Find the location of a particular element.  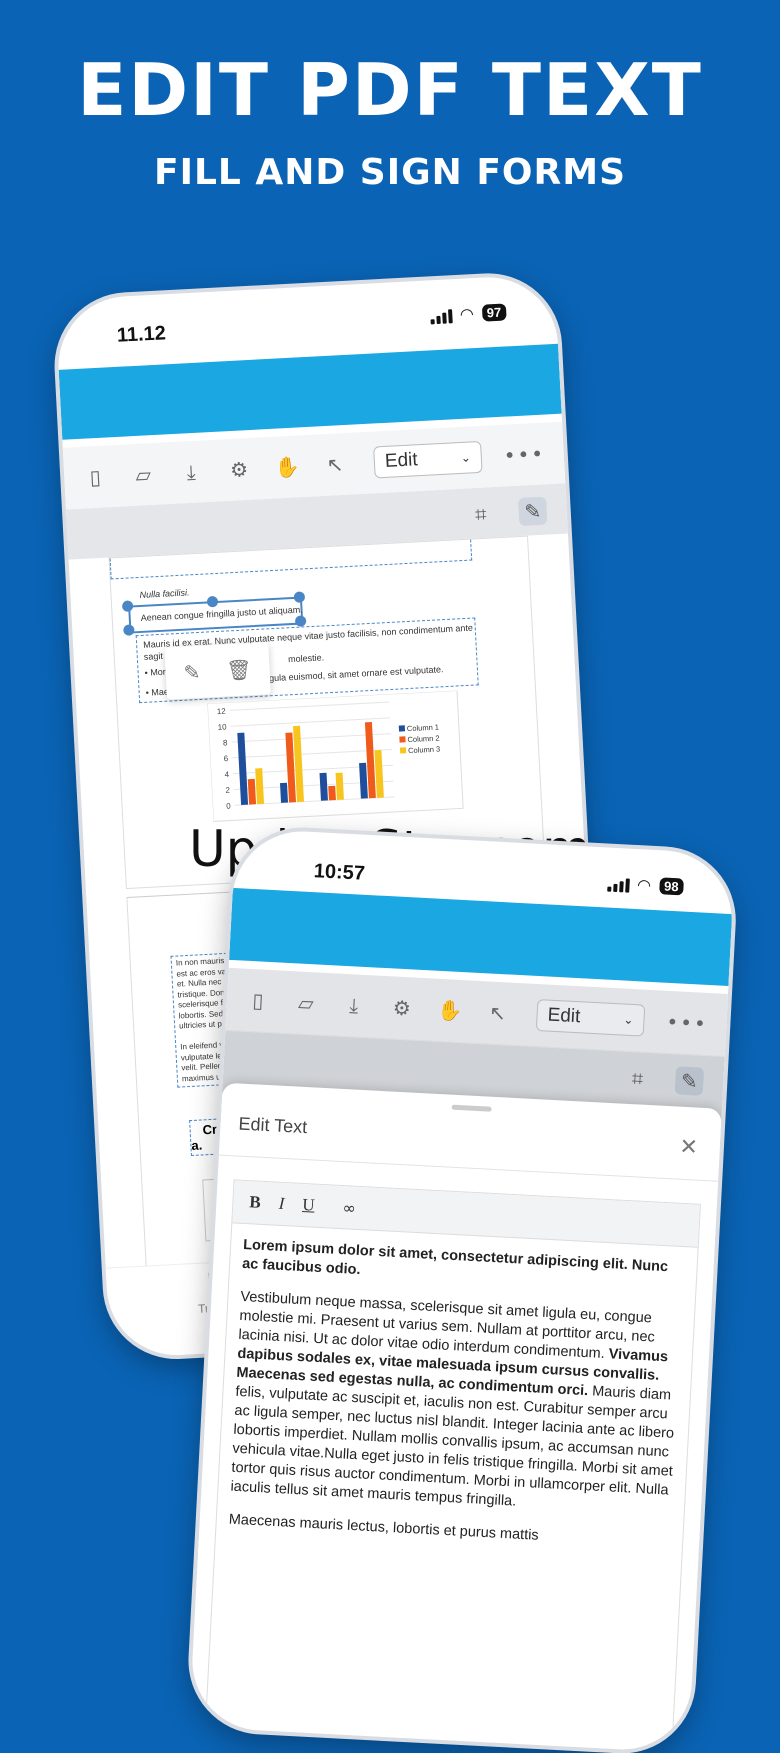

bullet-text: molestie. is located at coordinates (306, 658).